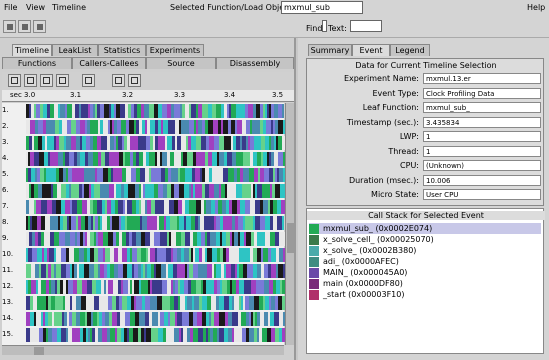  What do you see at coordinates (35, 7) in the screenshot?
I see `menu-view: View` at bounding box center [35, 7].